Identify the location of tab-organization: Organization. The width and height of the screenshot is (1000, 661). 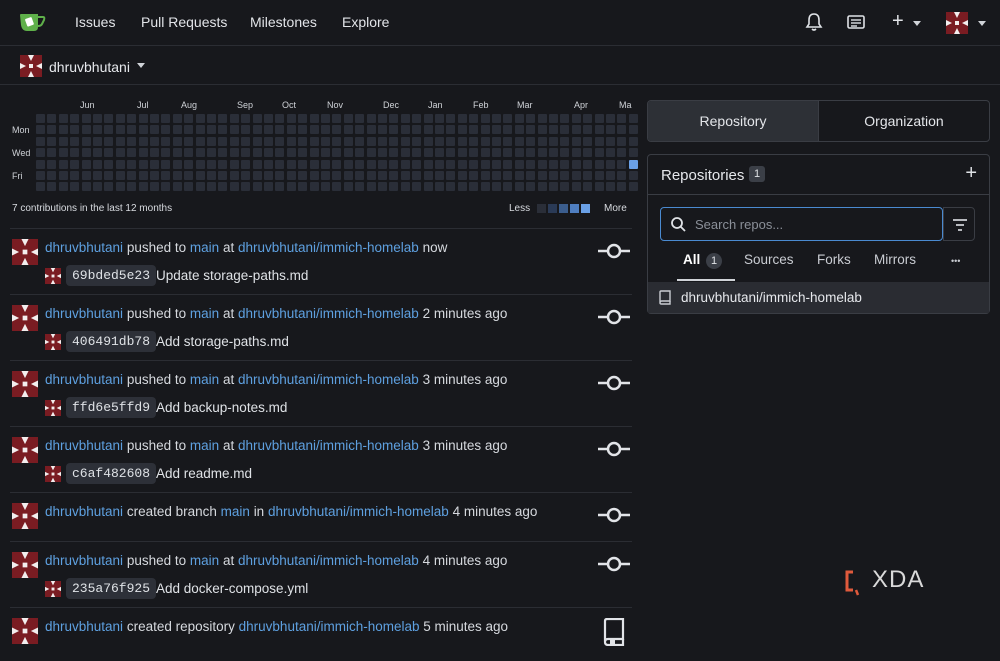
(904, 121).